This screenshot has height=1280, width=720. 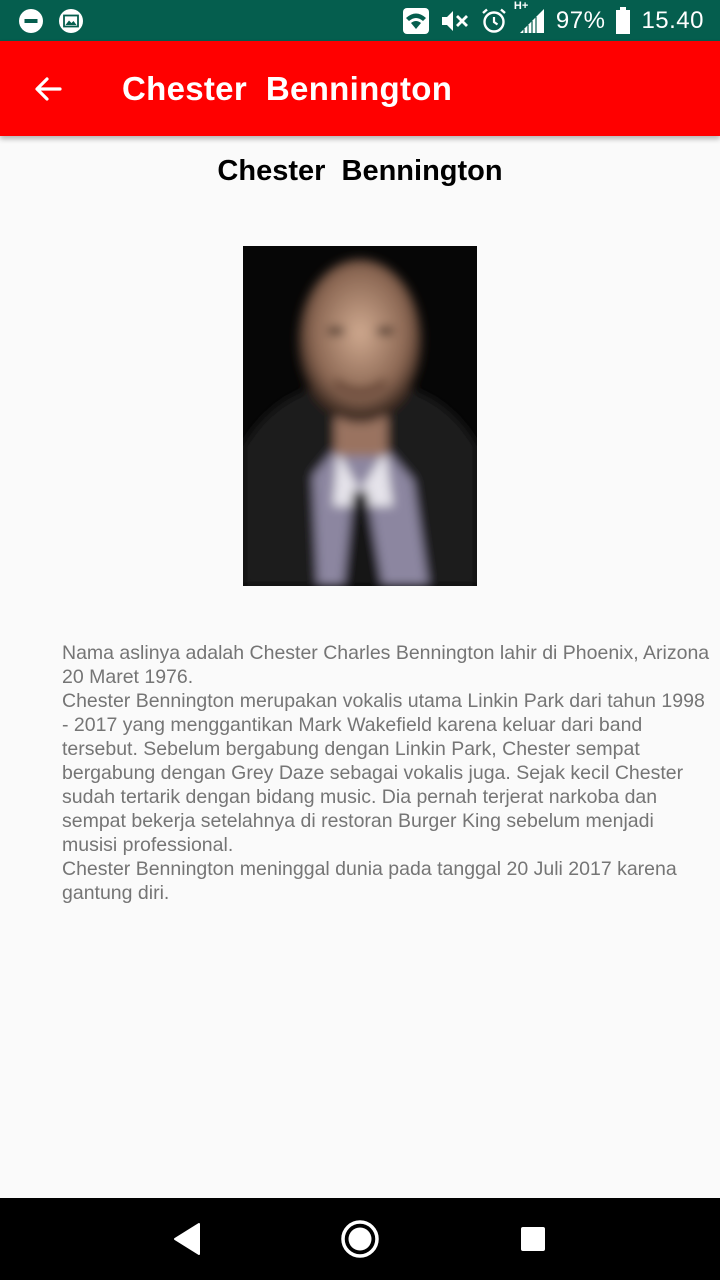 What do you see at coordinates (360, 416) in the screenshot?
I see `profile-photo` at bounding box center [360, 416].